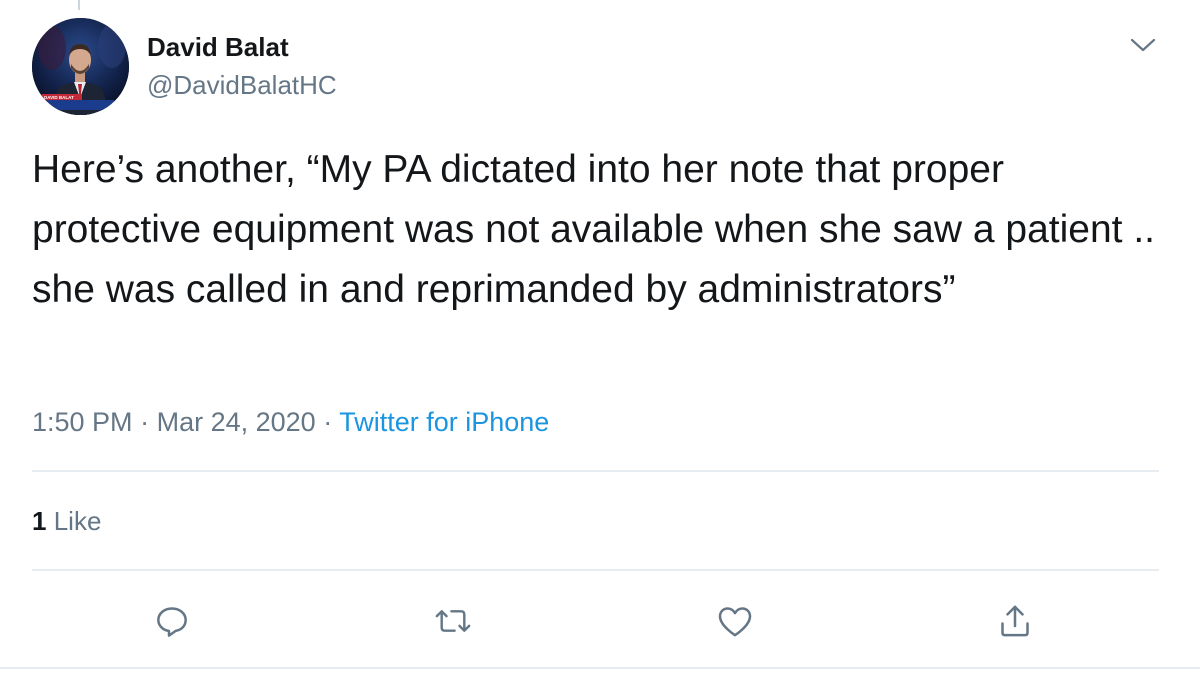 The image size is (1200, 681). What do you see at coordinates (218, 47) in the screenshot?
I see `author-name: David Balat` at bounding box center [218, 47].